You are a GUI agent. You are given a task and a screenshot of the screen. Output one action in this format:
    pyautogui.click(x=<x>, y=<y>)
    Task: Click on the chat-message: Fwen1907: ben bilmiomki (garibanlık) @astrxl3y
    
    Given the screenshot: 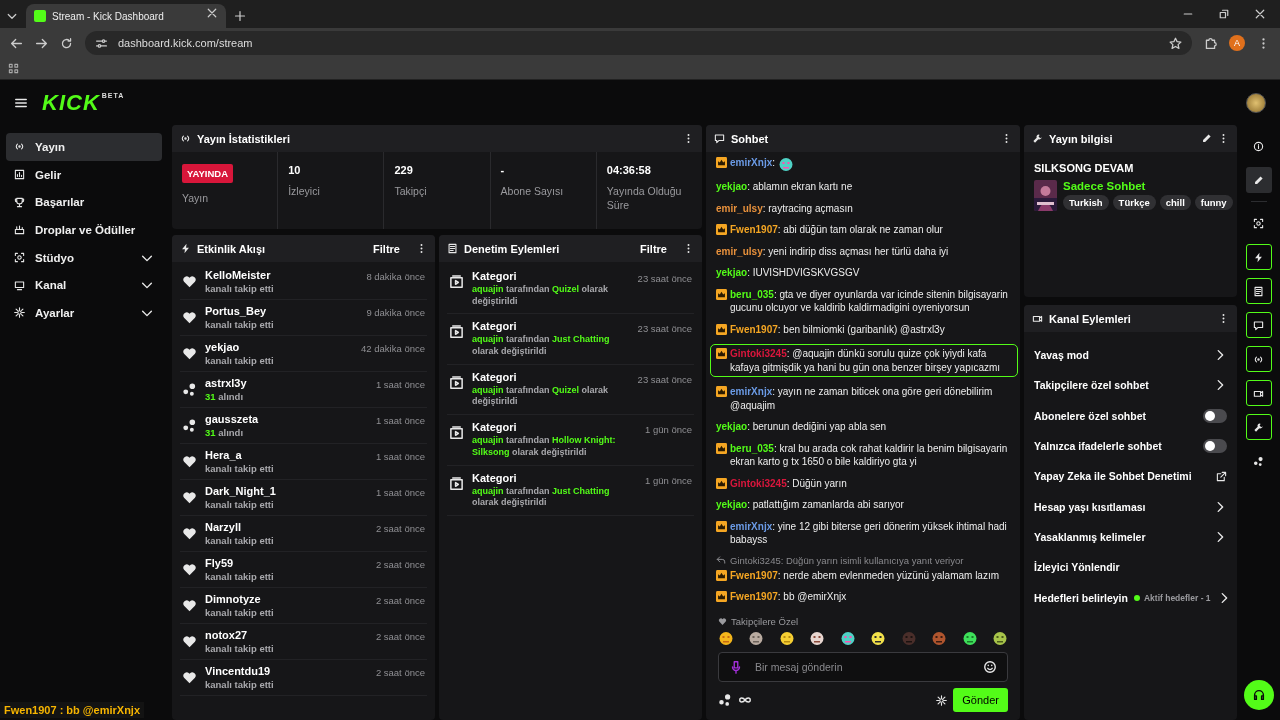 What is the action you would take?
    pyautogui.click(x=837, y=329)
    